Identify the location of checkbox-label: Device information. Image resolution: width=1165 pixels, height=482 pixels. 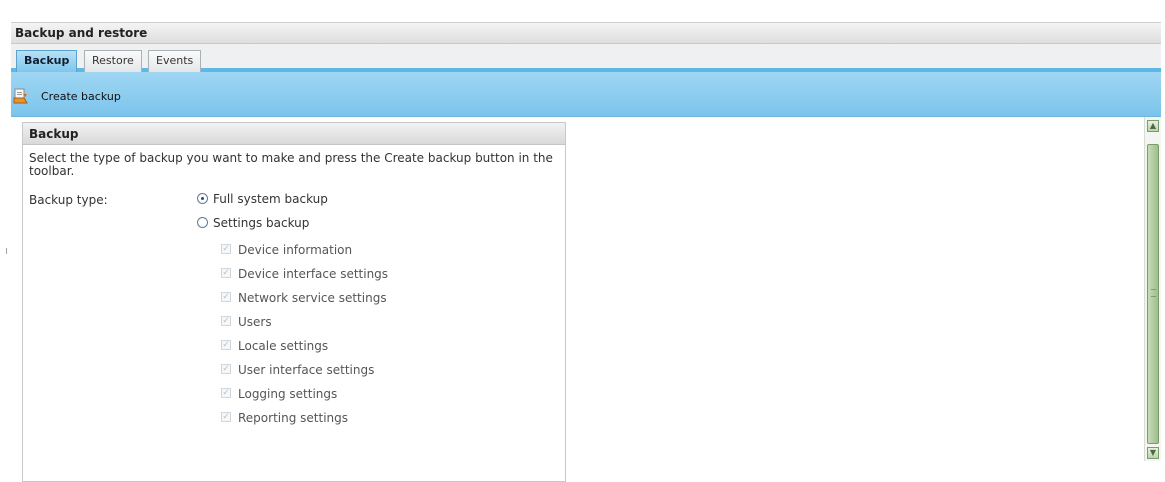
(295, 250).